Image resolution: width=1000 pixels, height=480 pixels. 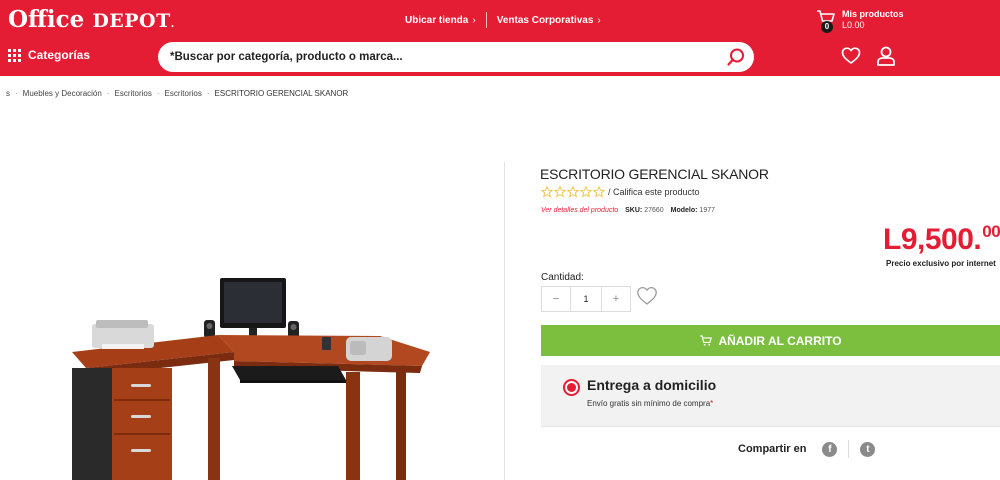 I want to click on cart-amount: L0.00, so click(x=853, y=25).